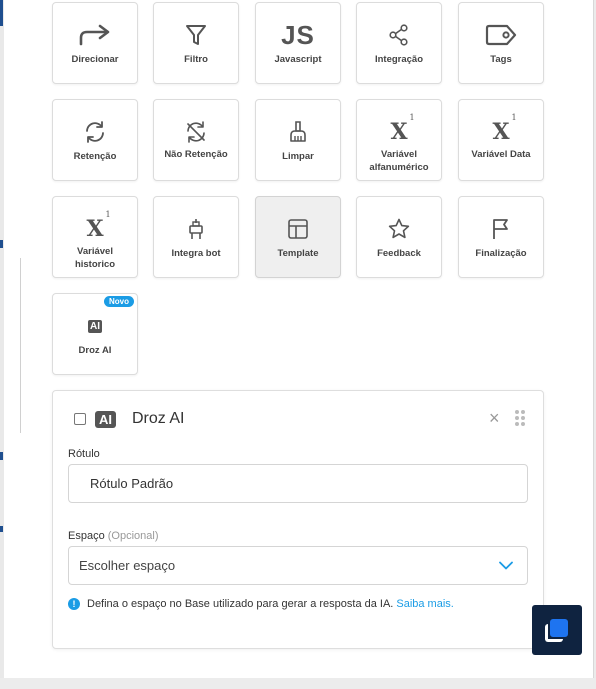 Image resolution: width=596 pixels, height=689 pixels. I want to click on block-feedback: Feedback, so click(399, 237).